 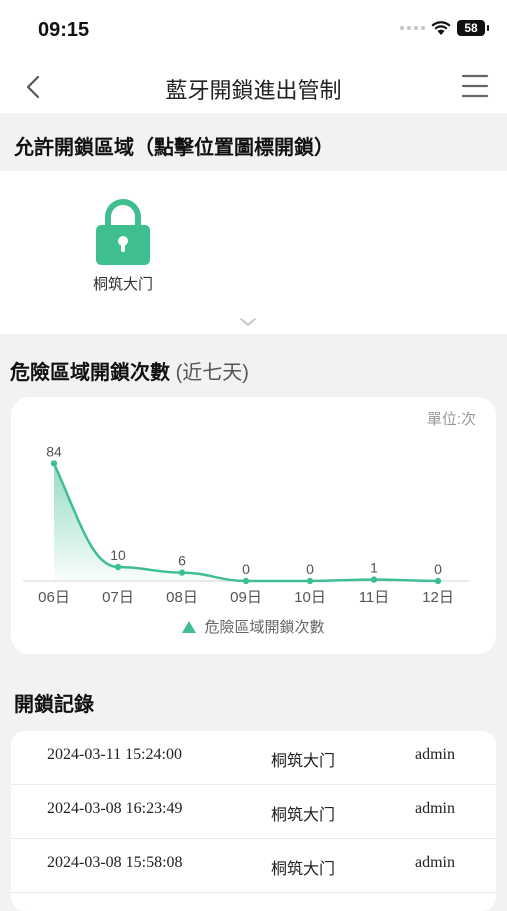 I want to click on unlock-section-header: 允許開鎖區域（點擊位置圖標開鎖）, so click(x=253, y=142).